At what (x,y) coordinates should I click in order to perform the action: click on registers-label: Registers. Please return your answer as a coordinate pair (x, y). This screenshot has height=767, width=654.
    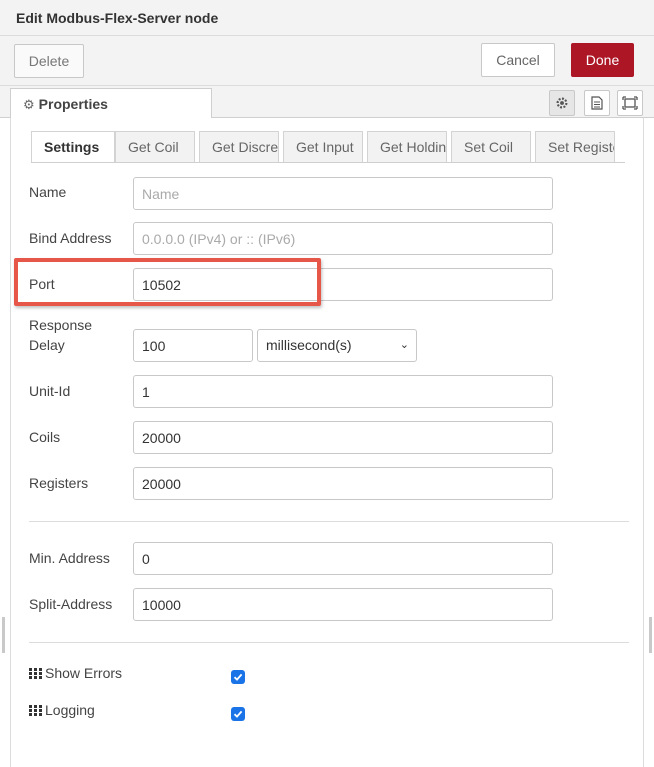
    Looking at the image, I should click on (59, 483).